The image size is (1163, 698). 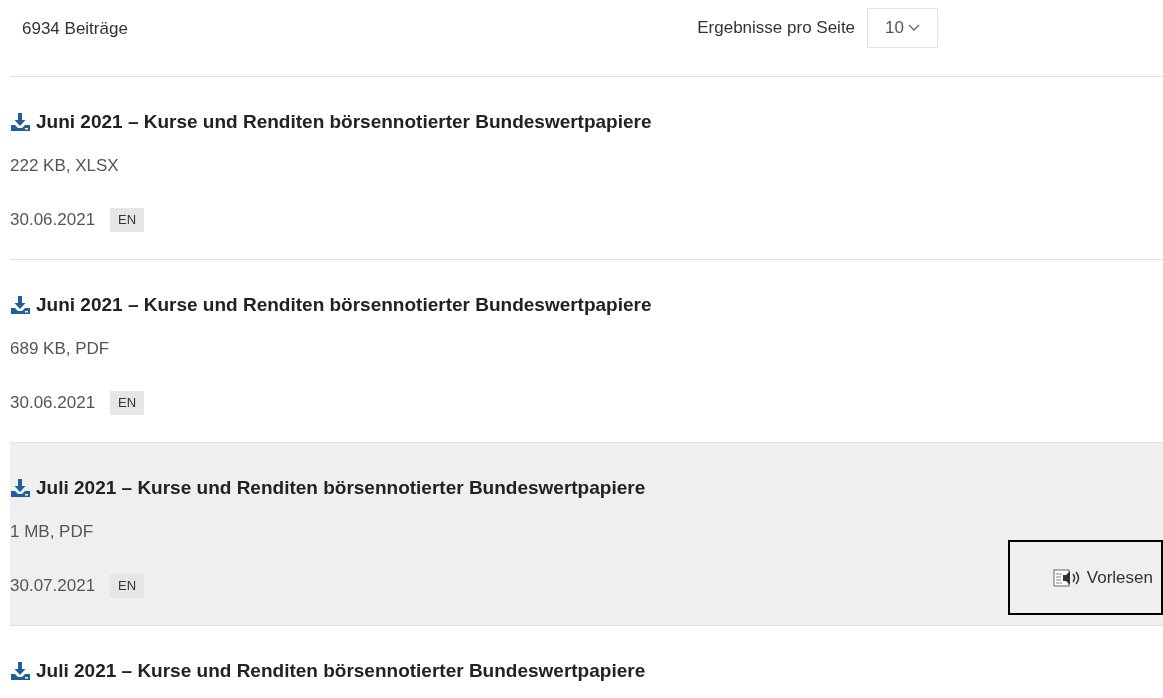 I want to click on chevron-down-icon, so click(x=914, y=28).